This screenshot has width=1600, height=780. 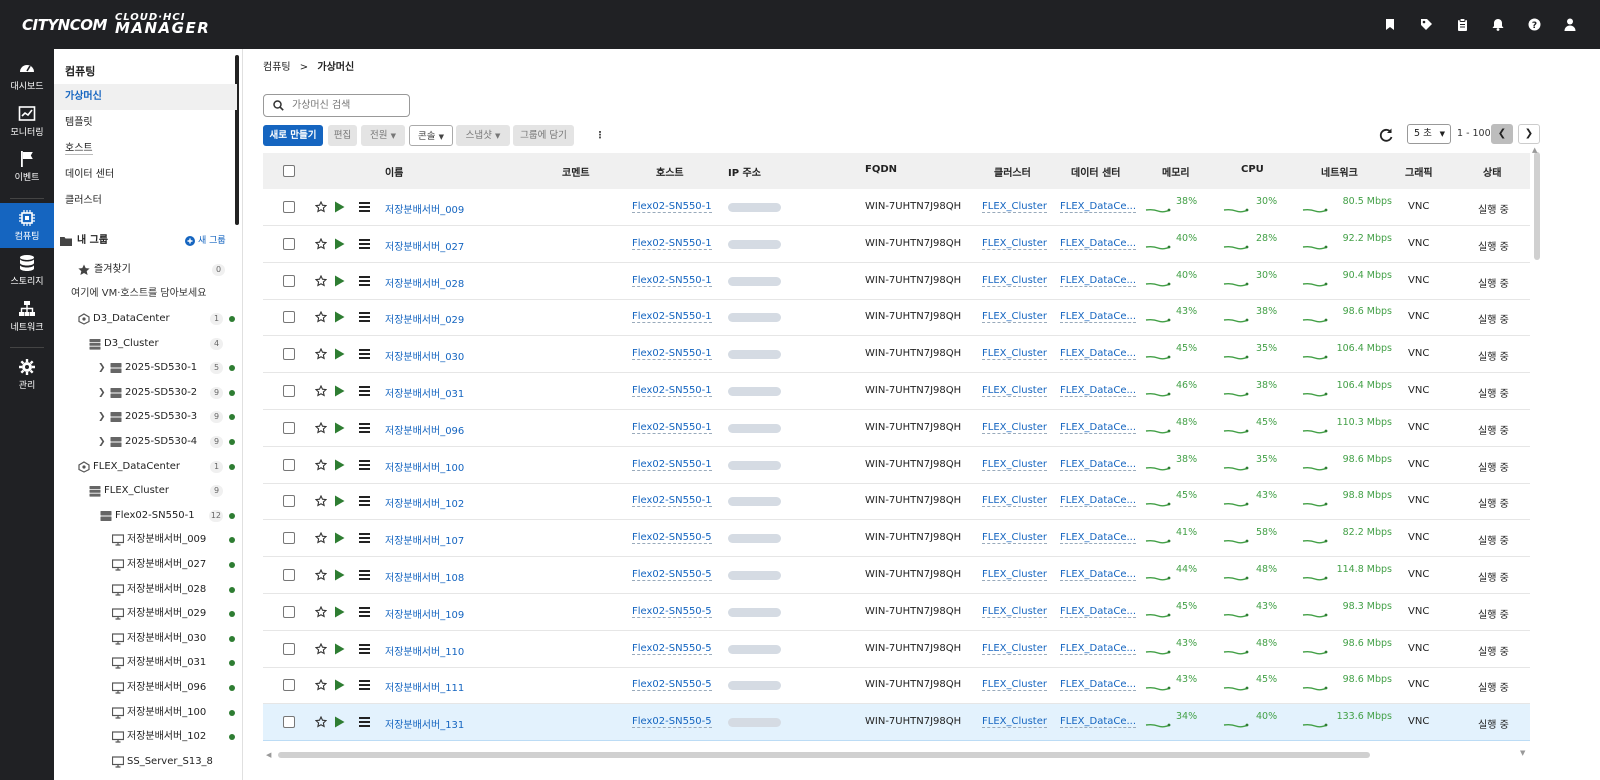 What do you see at coordinates (27, 125) in the screenshot?
I see `nav-monitoring: 모니터링` at bounding box center [27, 125].